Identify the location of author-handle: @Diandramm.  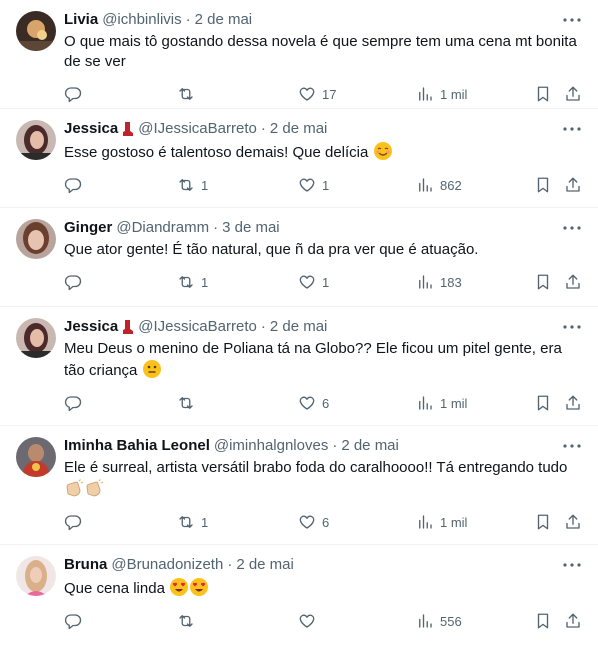
(162, 228).